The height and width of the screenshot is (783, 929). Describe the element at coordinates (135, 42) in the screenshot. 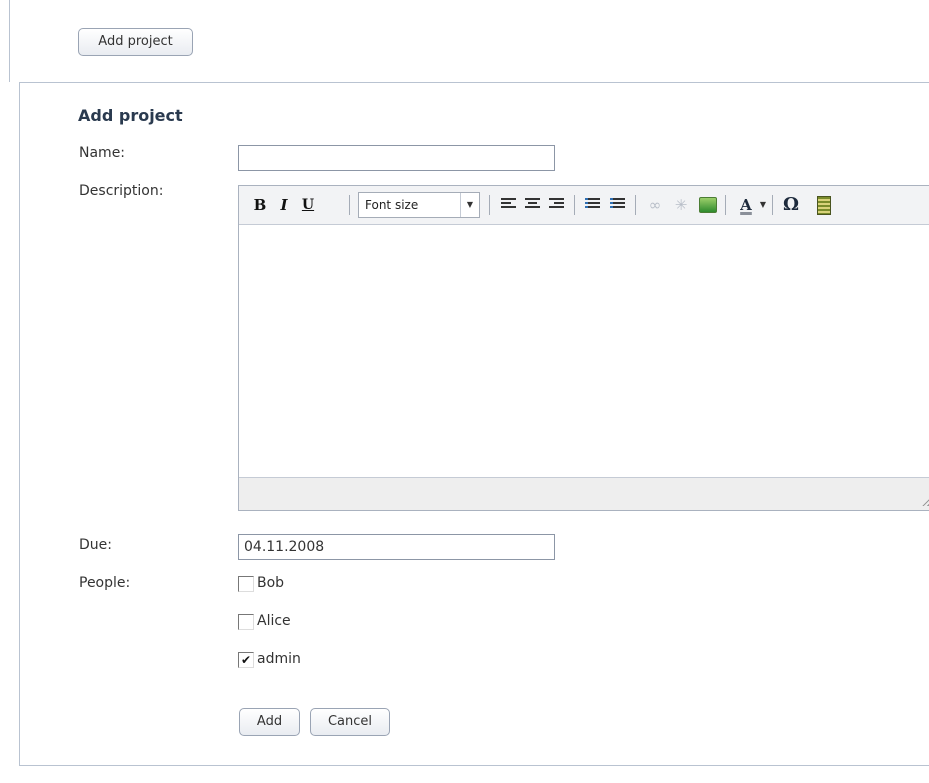

I see `add-project-button: Add project` at that location.